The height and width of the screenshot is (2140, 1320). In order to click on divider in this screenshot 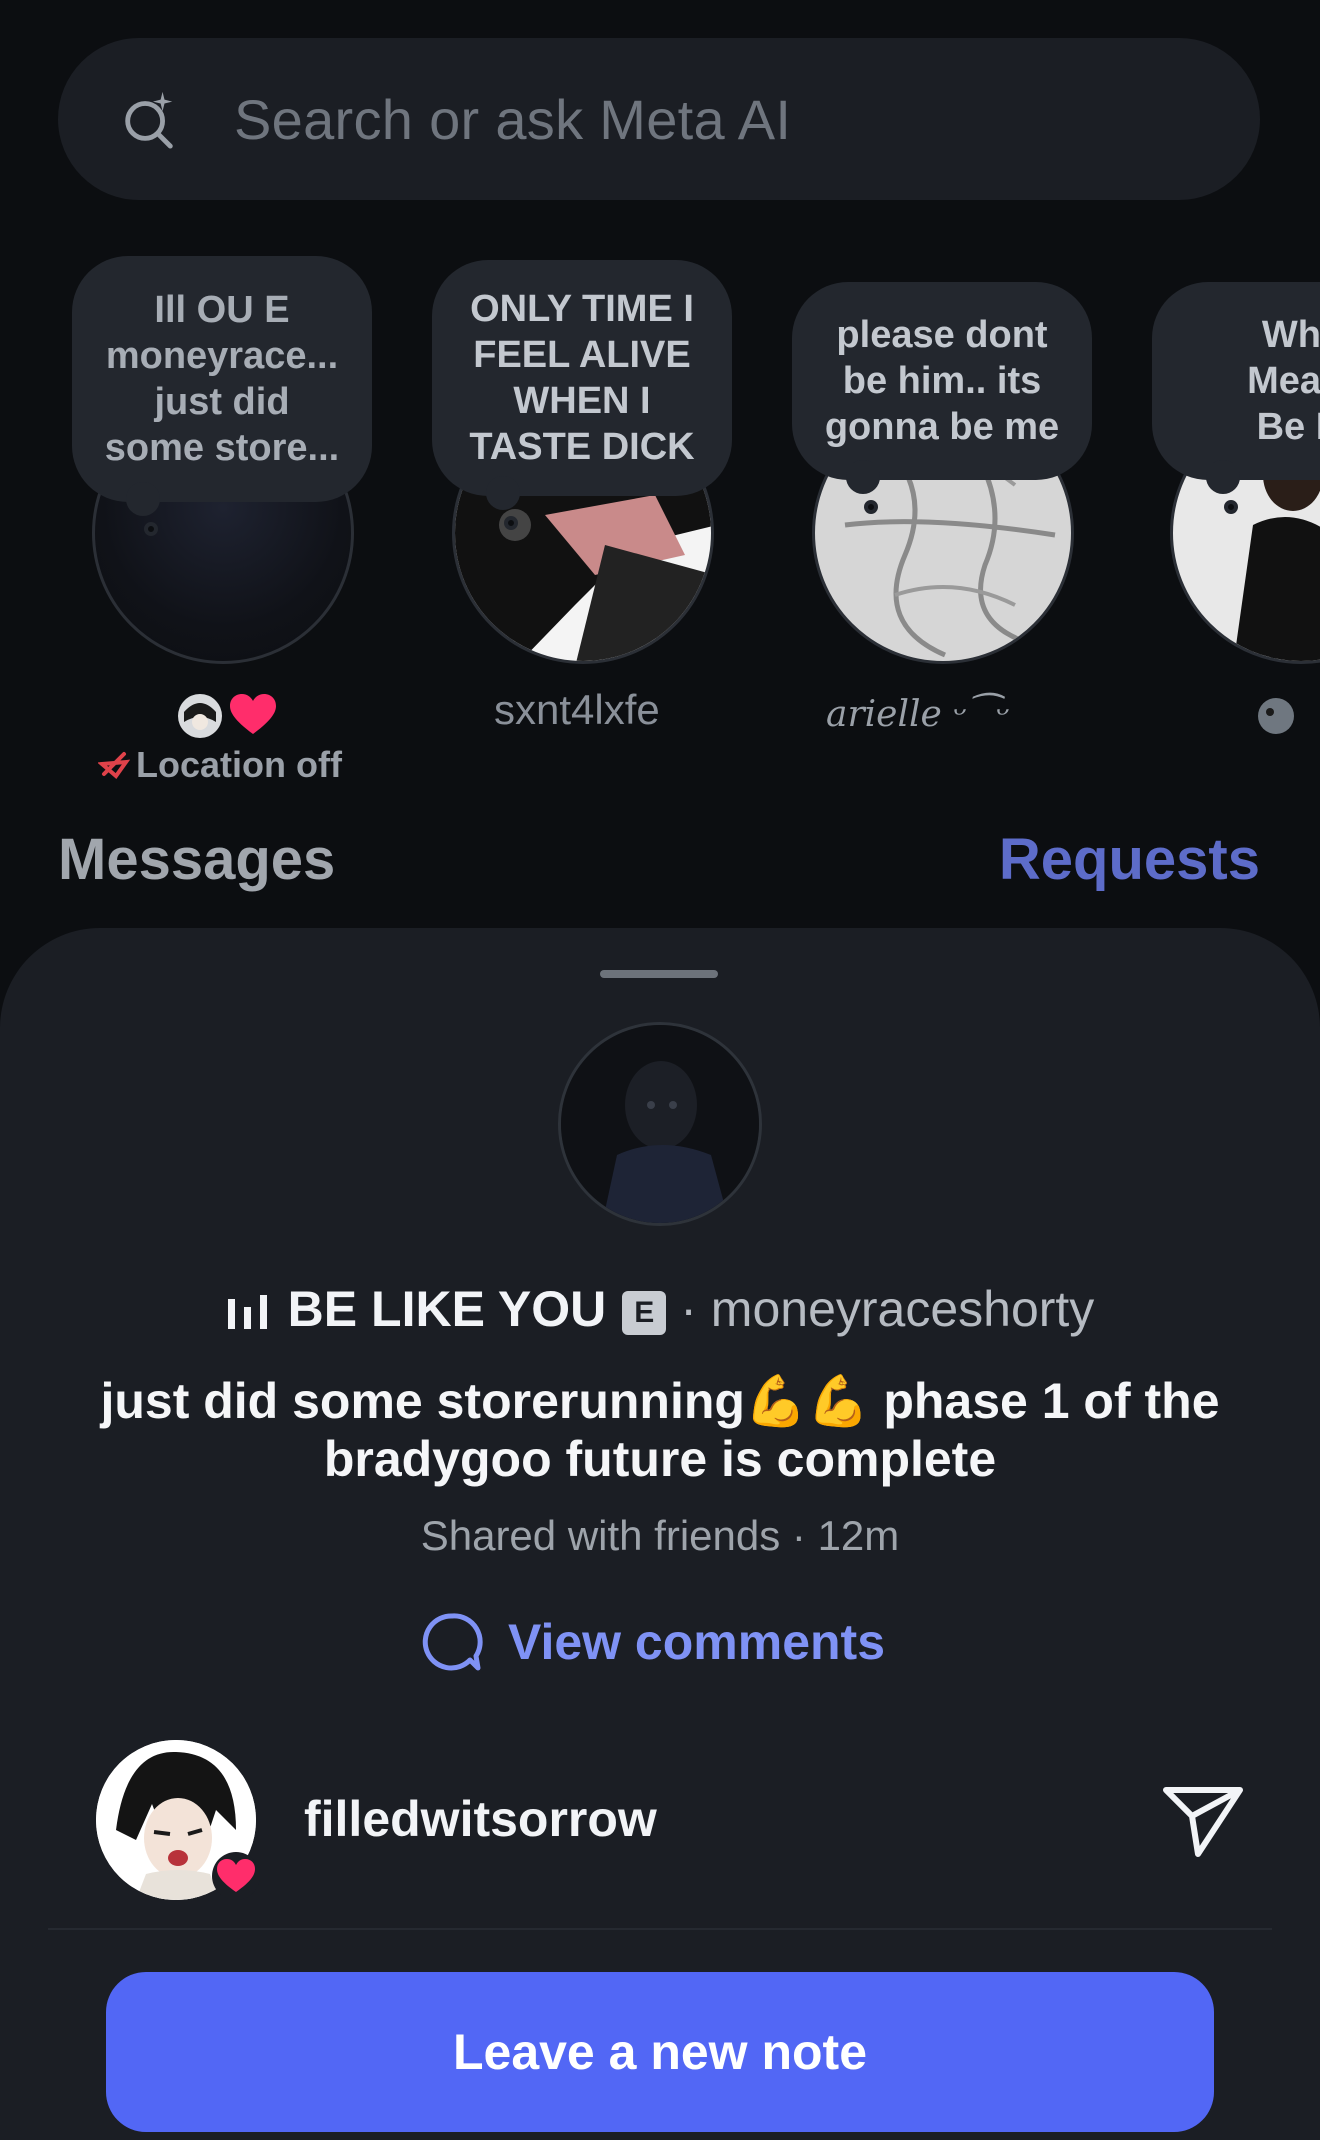, I will do `click(660, 1929)`.